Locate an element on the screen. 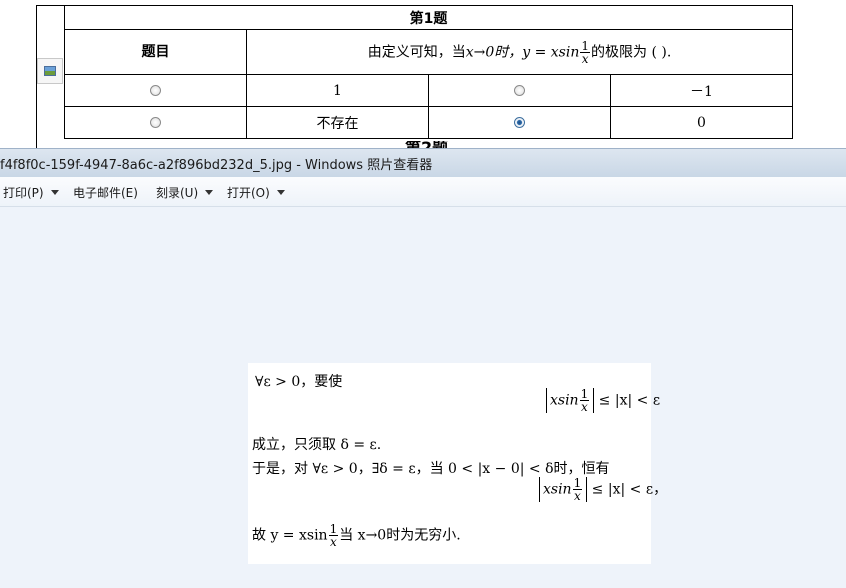 This screenshot has height=588, width=846. option-d-text: 0 is located at coordinates (701, 122).